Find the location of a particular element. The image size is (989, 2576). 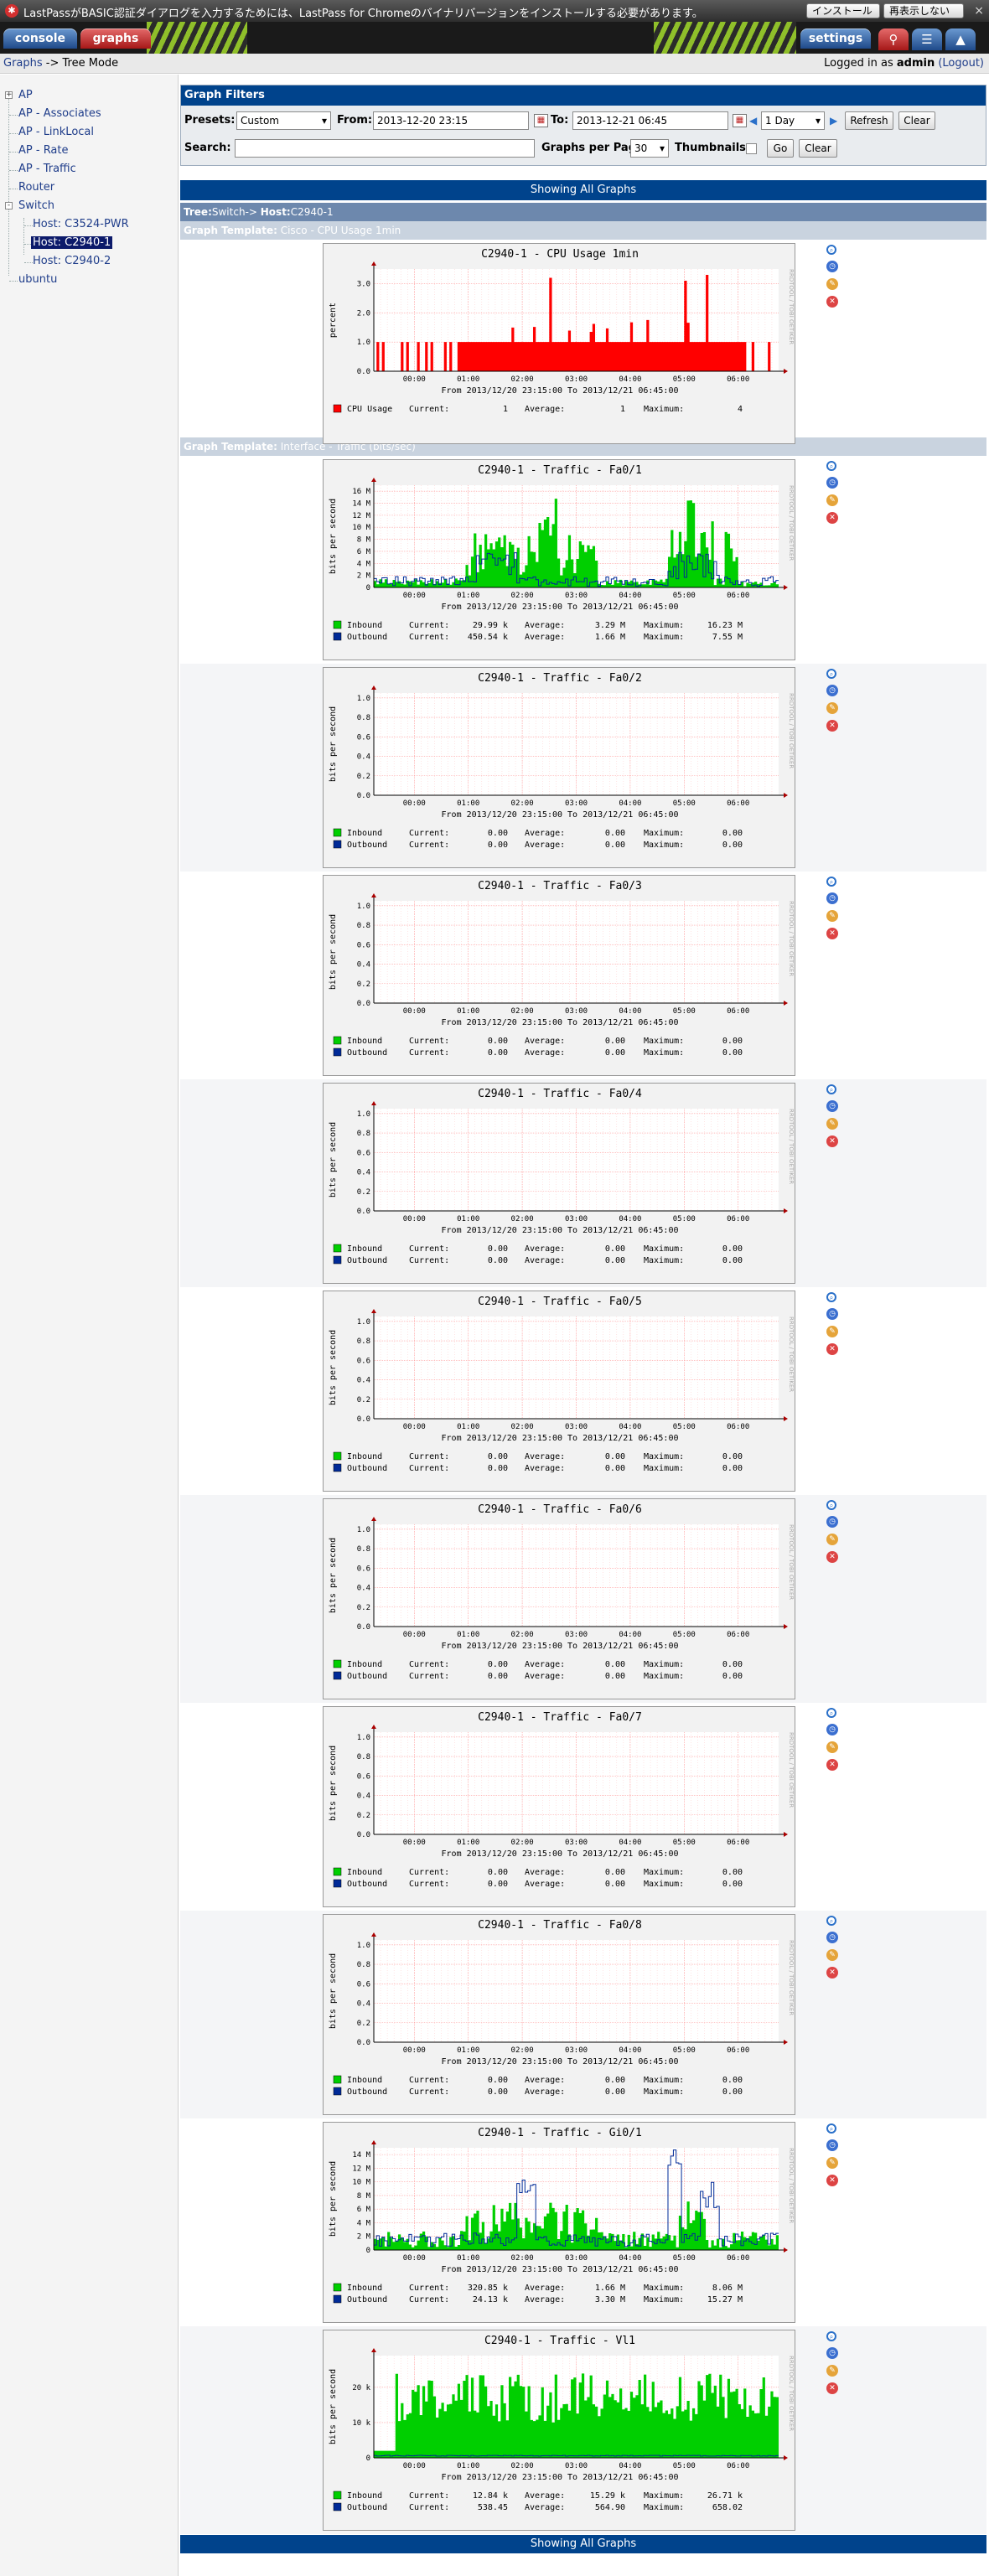

tree-node-host-c2940-1: Host: C2940-1 is located at coordinates (72, 242).